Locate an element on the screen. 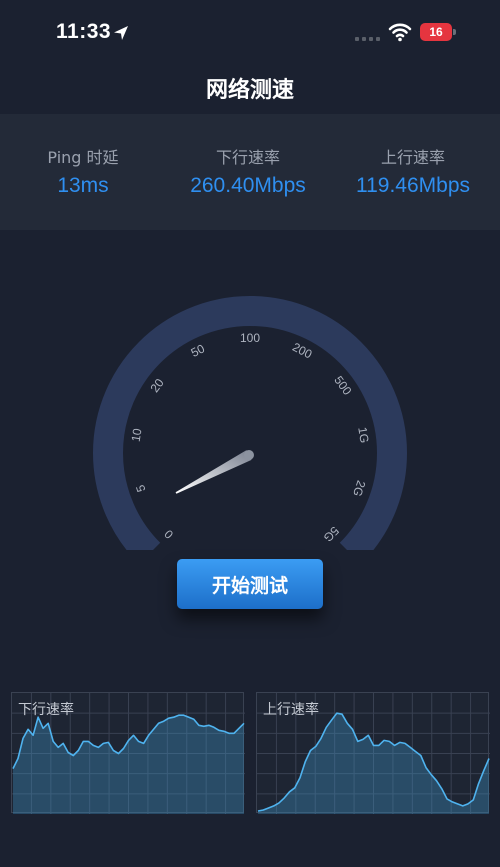 This screenshot has height=867, width=500. upload-chart: 上行速率 is located at coordinates (373, 753).